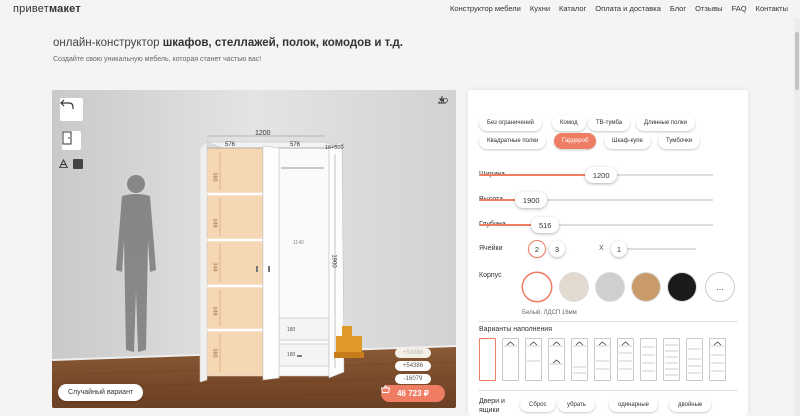 The height and width of the screenshot is (416, 800). What do you see at coordinates (491, 248) in the screenshot?
I see `cells-label: Ячейки` at bounding box center [491, 248].